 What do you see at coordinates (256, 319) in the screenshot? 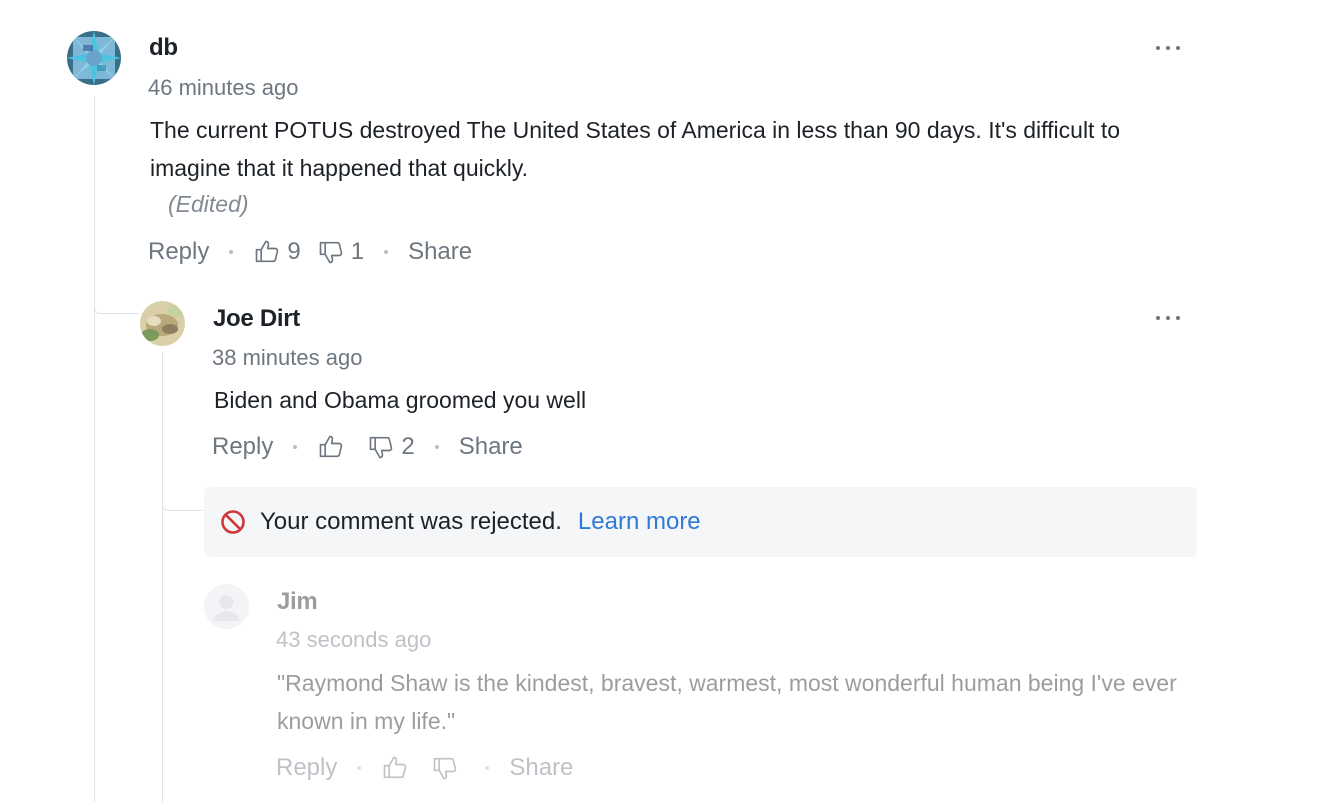
I see `comment-author: Joe Dirt` at bounding box center [256, 319].